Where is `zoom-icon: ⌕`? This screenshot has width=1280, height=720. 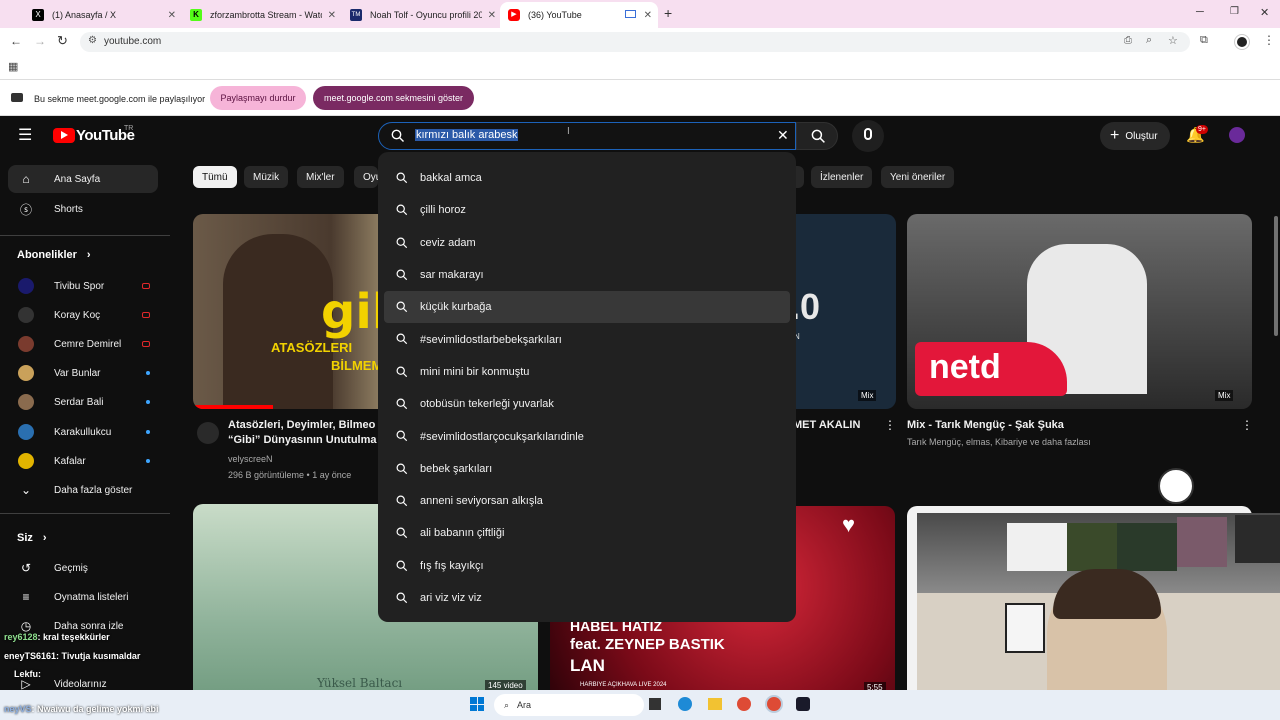 zoom-icon: ⌕ is located at coordinates (1149, 40).